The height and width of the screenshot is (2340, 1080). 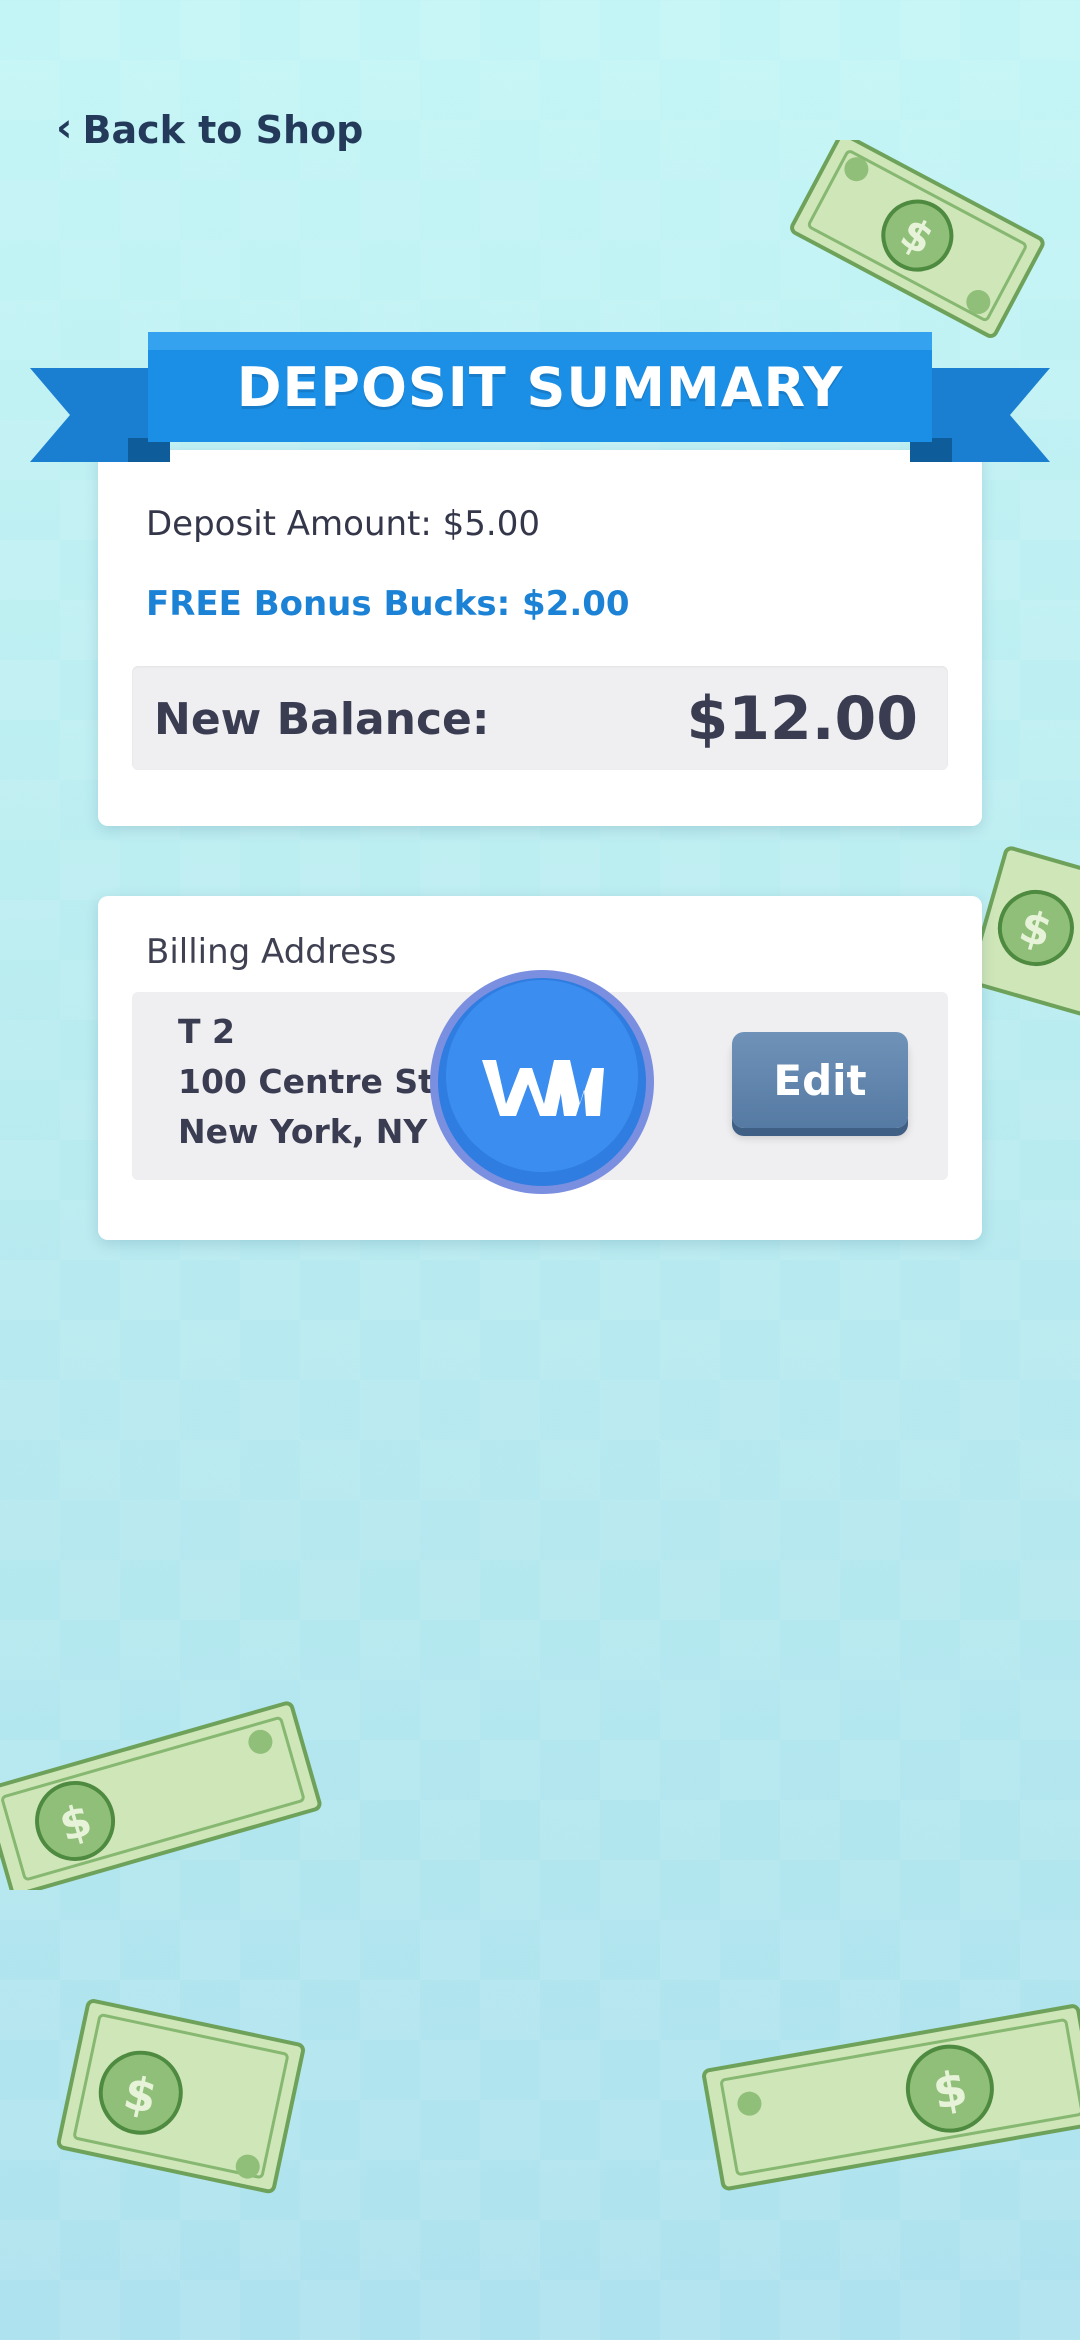 What do you see at coordinates (388, 604) in the screenshot?
I see `bonus-bucks-text: FREE Bonus Bucks: $2.00` at bounding box center [388, 604].